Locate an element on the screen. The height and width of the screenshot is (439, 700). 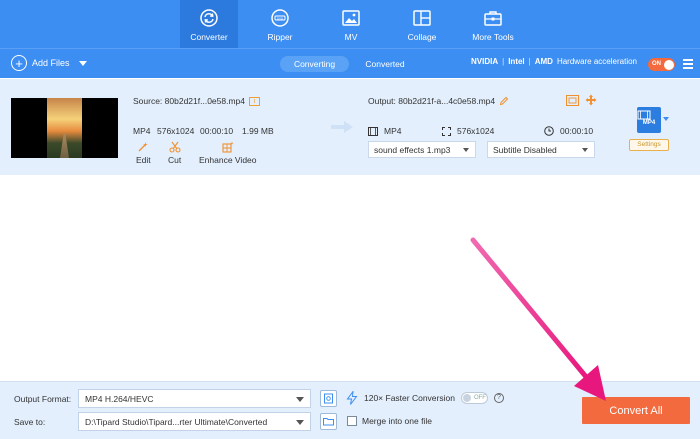
output-format-value: MP4 H.264/HEVC is located at coordinates (119, 399).